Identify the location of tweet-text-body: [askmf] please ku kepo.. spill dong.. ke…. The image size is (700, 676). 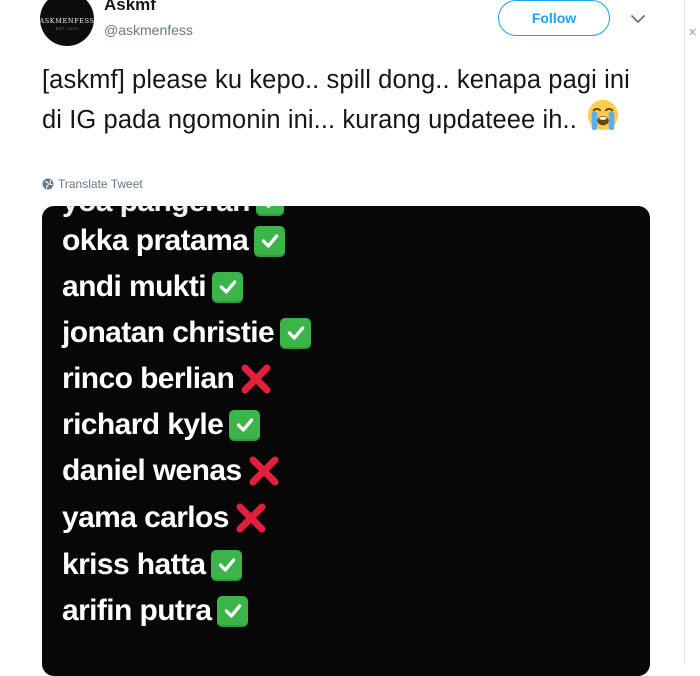
(336, 100).